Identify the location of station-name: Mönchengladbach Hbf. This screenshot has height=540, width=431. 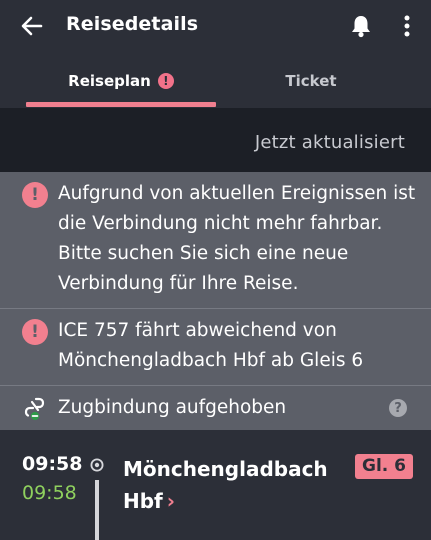
(225, 485).